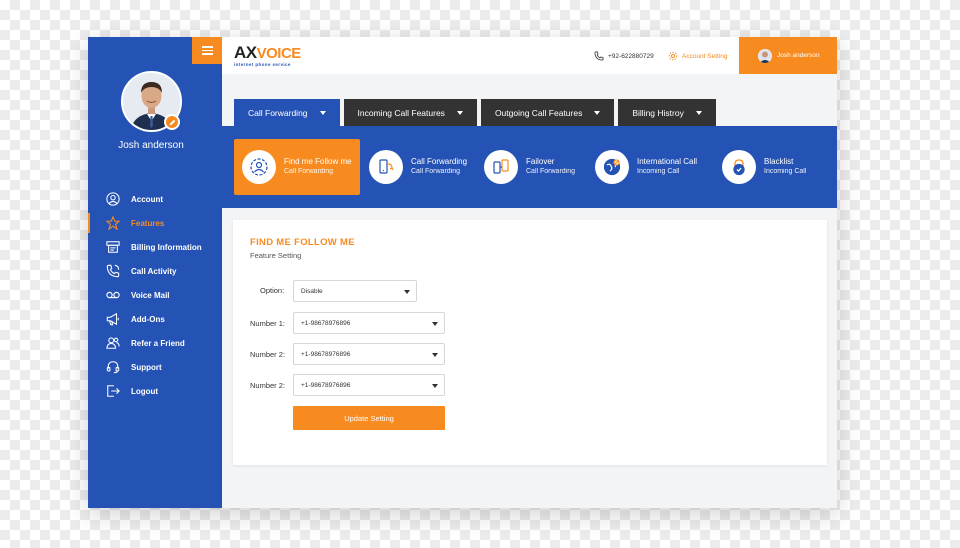 This screenshot has height=548, width=960. I want to click on axvoice-logo: AXVOICE internet phone service, so click(267, 55).